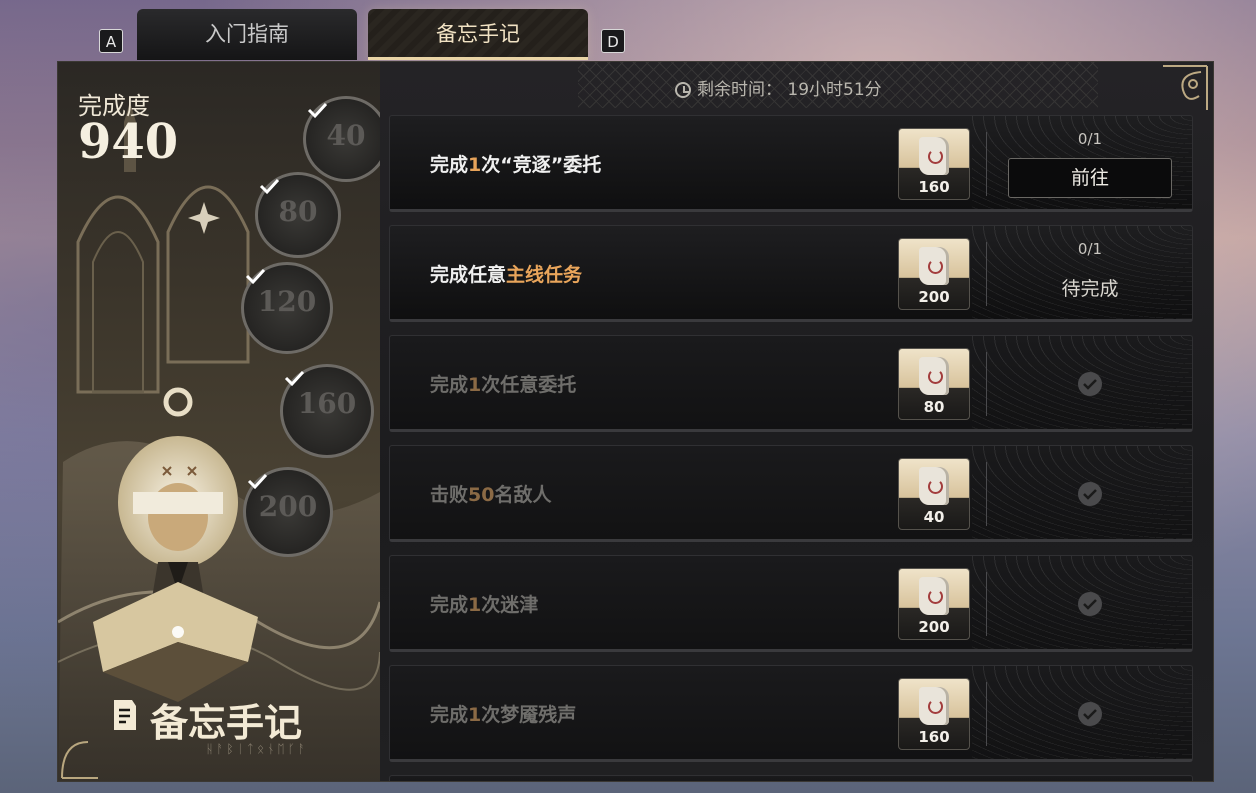 This screenshot has height=793, width=1256. Describe the element at coordinates (1090, 289) in the screenshot. I see `pending-status: 待完成` at that location.